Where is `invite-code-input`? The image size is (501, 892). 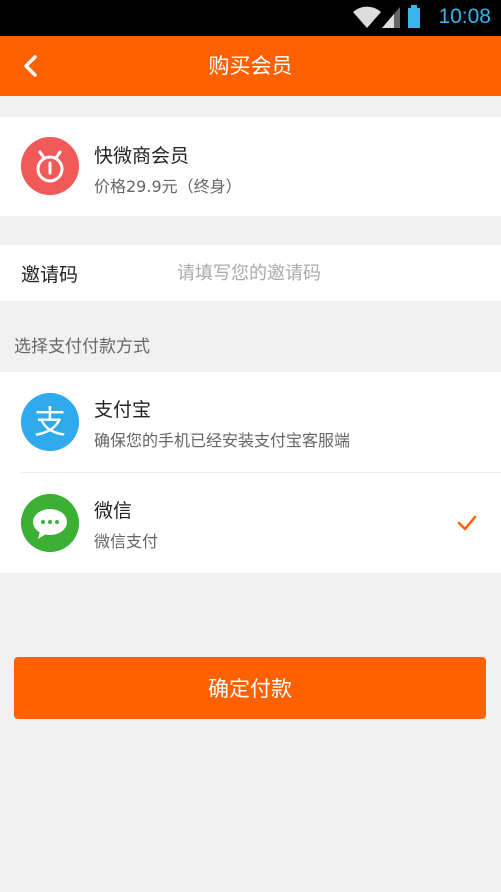 invite-code-input is located at coordinates (327, 273).